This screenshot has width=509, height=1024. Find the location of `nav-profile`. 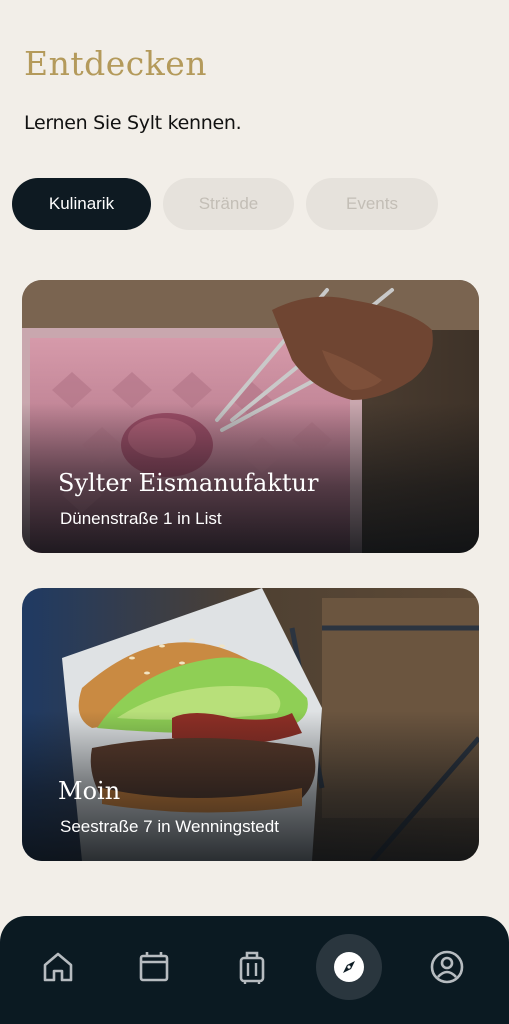

nav-profile is located at coordinates (447, 967).